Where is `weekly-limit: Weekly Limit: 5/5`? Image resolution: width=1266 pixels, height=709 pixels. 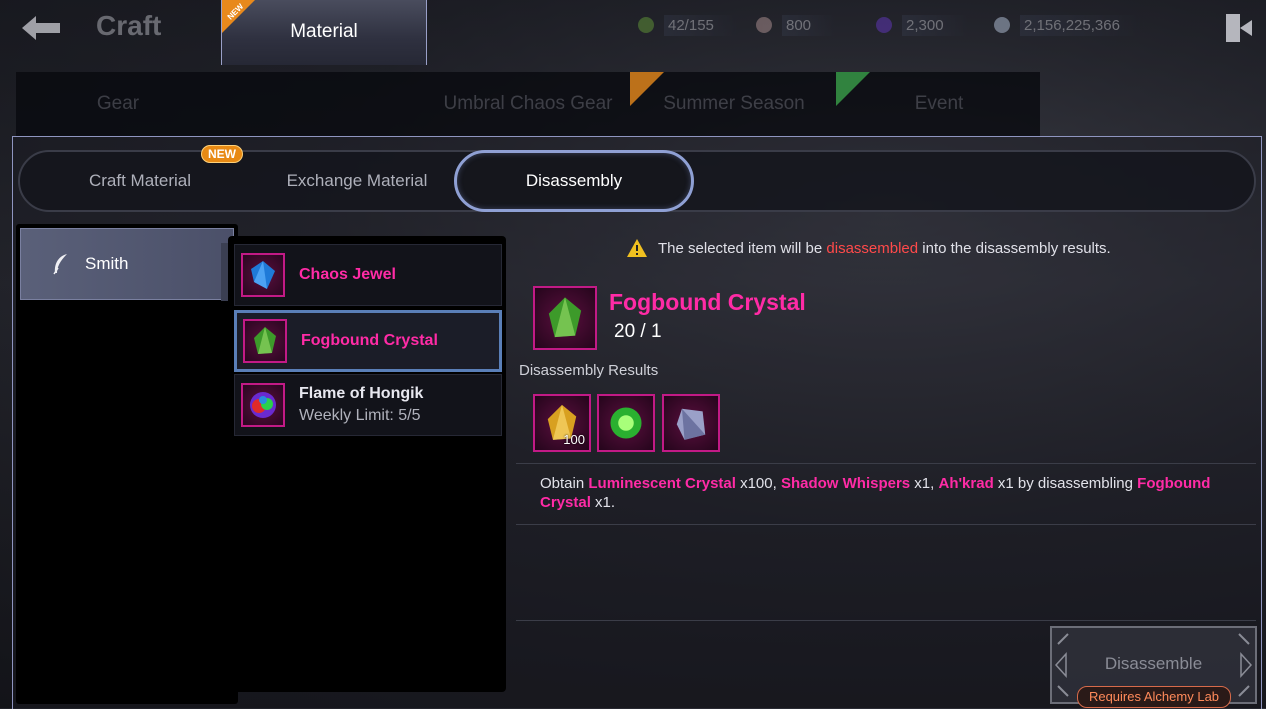 weekly-limit: Weekly Limit: 5/5 is located at coordinates (360, 415).